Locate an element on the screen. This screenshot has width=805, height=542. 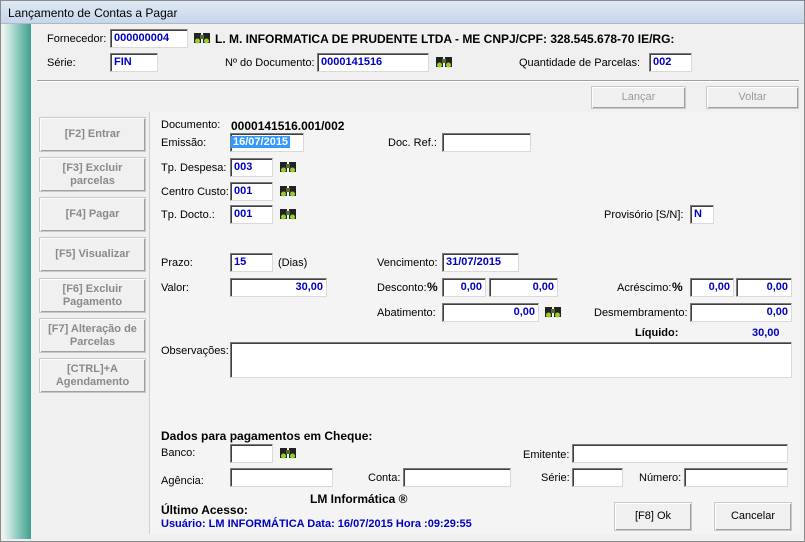
acrescimo-label: Acréscimo: is located at coordinates (644, 288).